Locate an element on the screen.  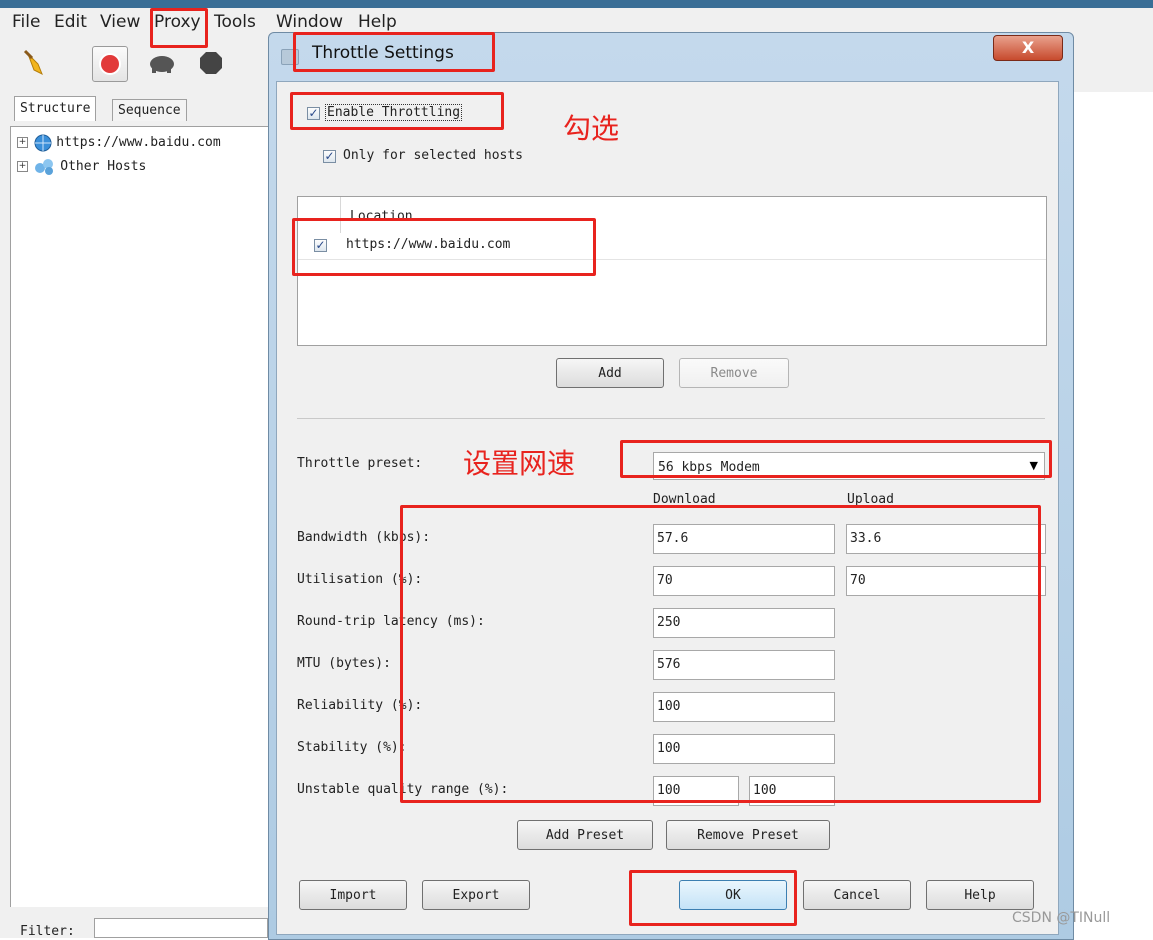
tree-item-other-hosts: + Other Hosts is located at coordinates (81, 167).